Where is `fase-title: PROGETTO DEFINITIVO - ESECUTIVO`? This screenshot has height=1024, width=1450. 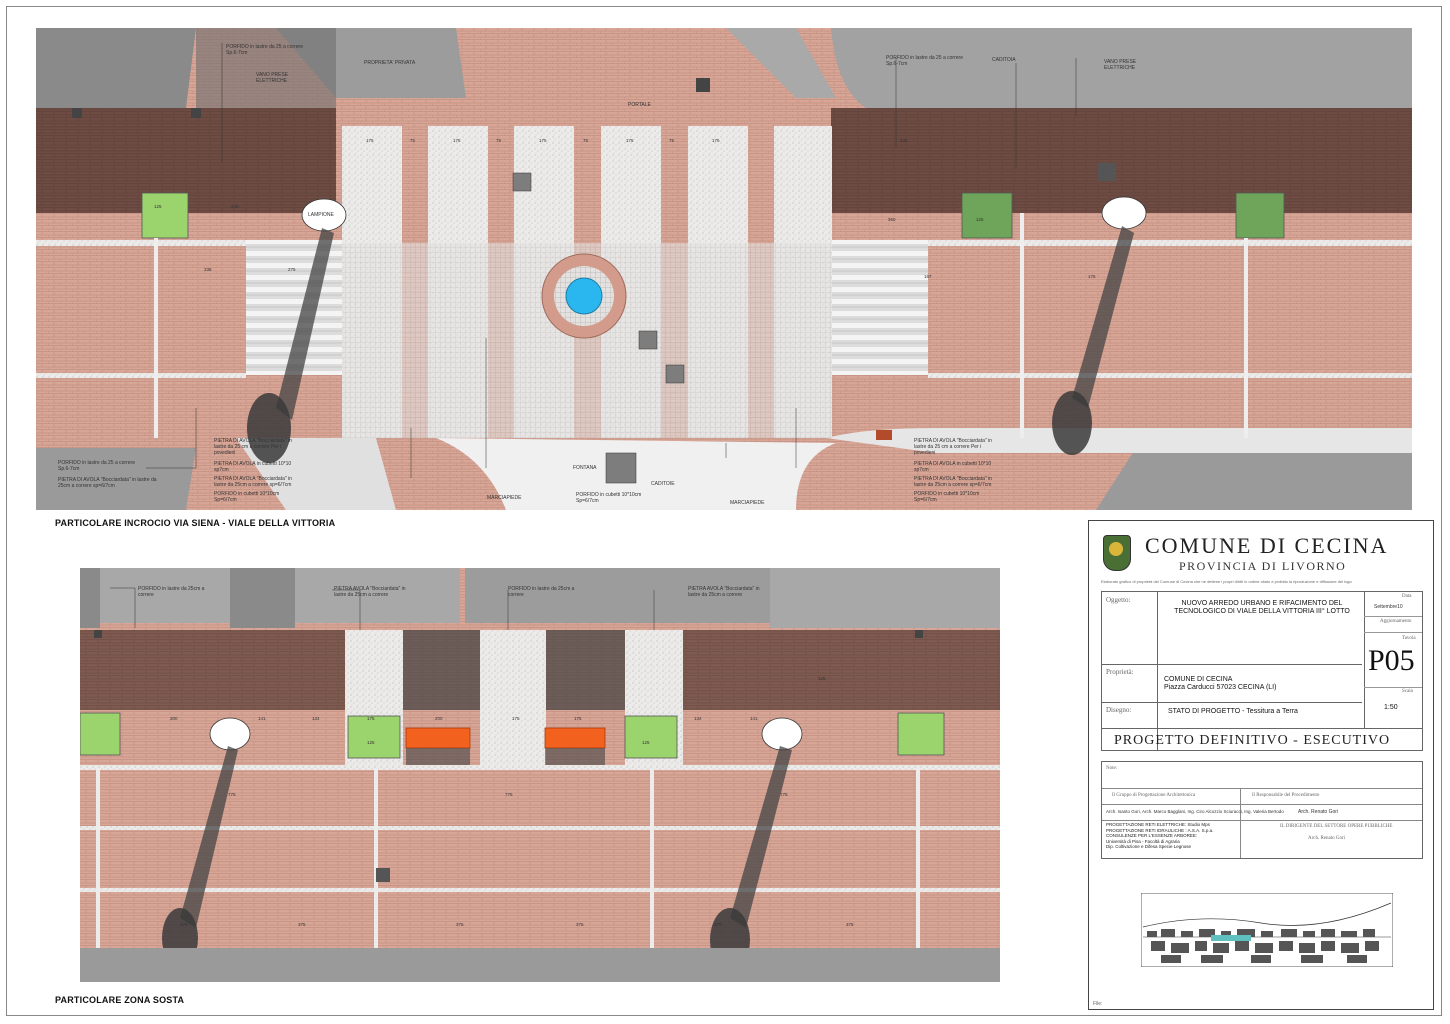 fase-title: PROGETTO DEFINITIVO - ESECUTIVO is located at coordinates (1252, 740).